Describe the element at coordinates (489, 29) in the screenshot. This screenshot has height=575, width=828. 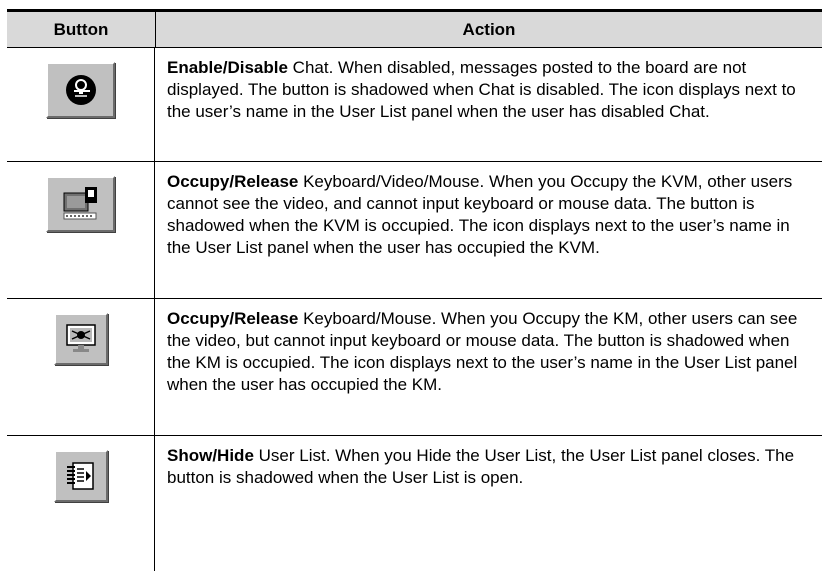
I see `header-action: Action` at that location.